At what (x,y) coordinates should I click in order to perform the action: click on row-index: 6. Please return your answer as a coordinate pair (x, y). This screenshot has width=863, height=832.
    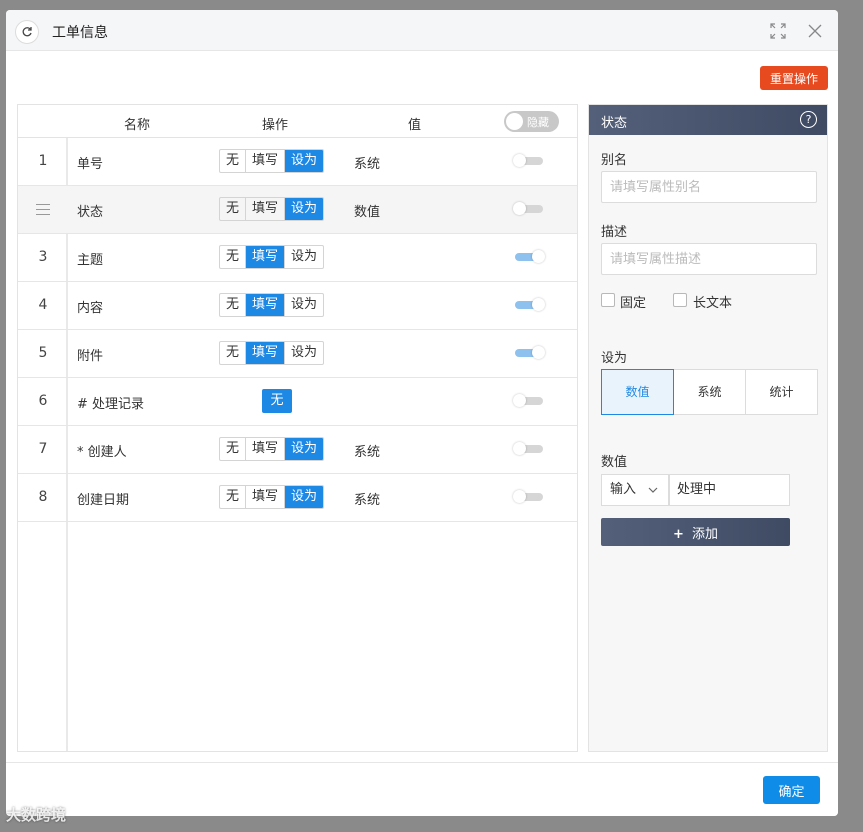
    Looking at the image, I should click on (43, 401).